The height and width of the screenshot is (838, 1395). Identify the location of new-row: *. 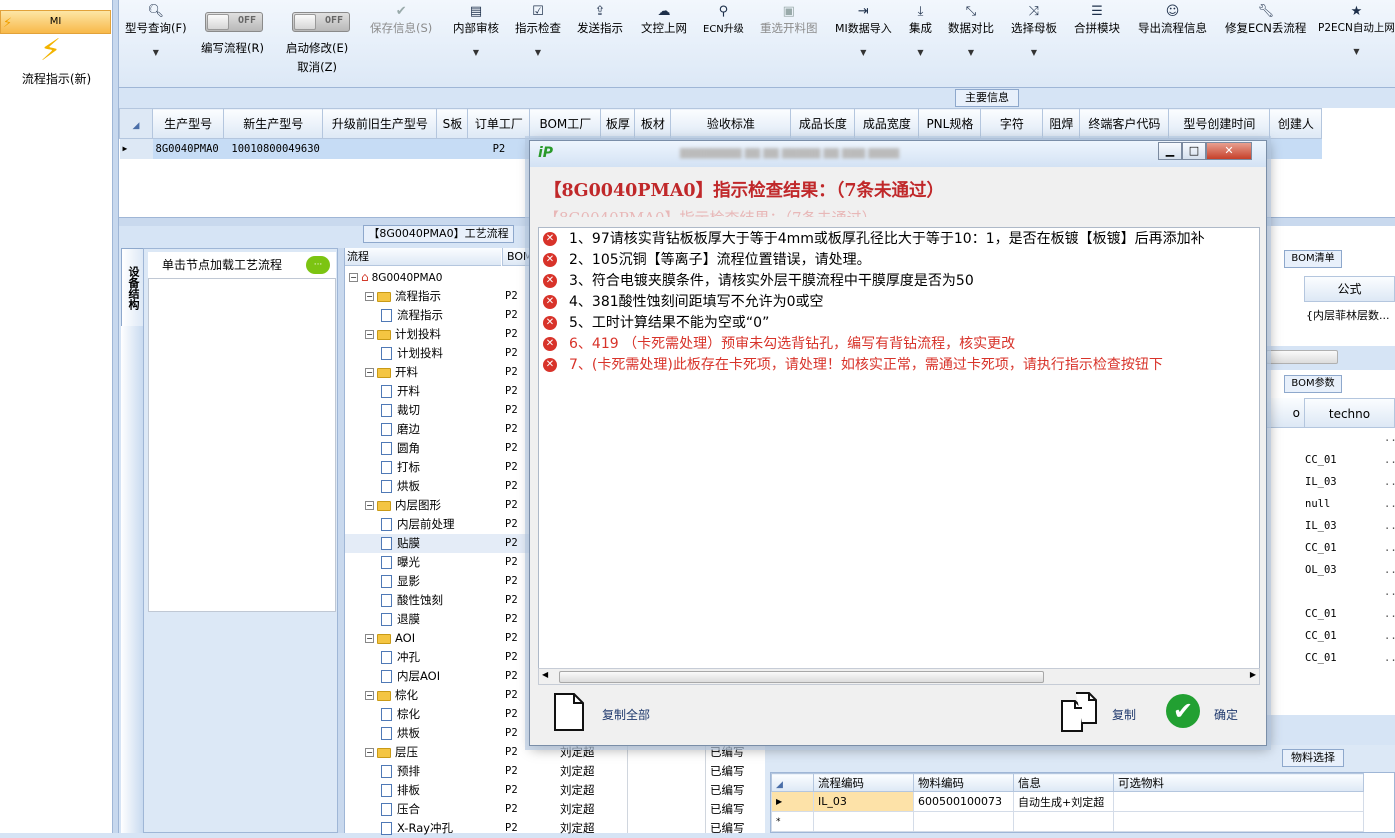
(1067, 821).